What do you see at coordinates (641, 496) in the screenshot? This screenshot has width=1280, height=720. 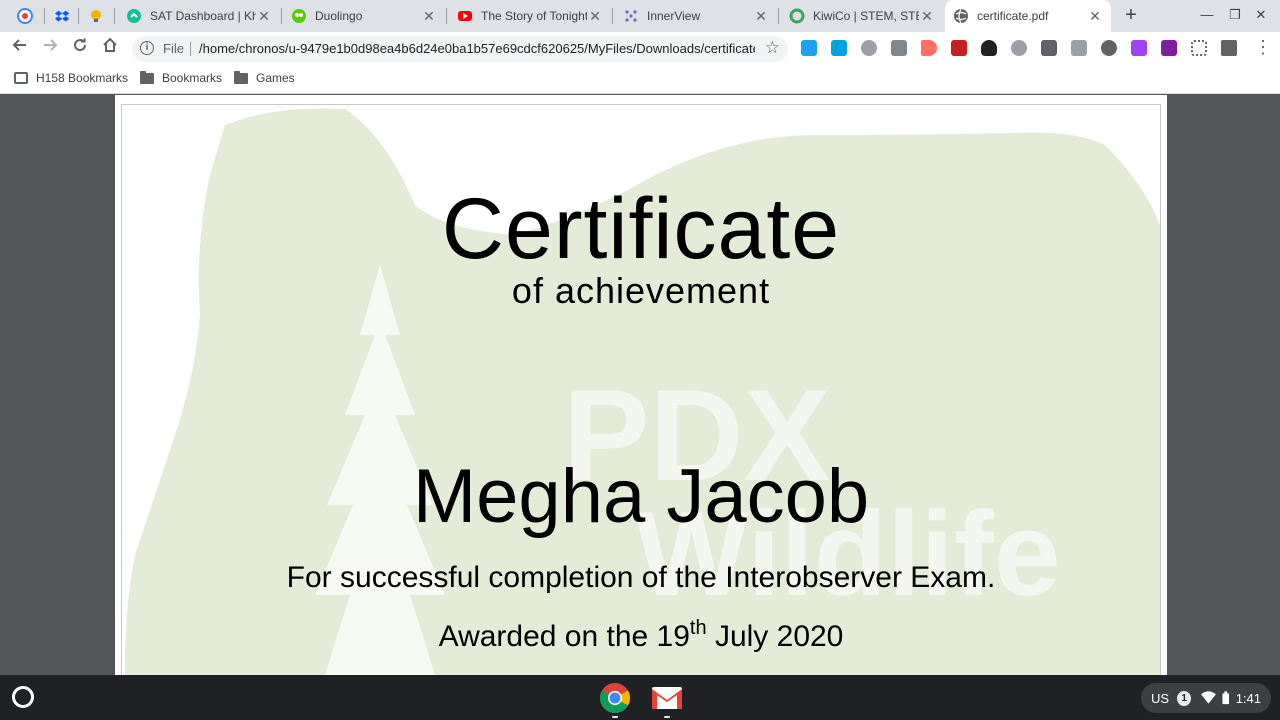 I see `recipient-name: Megha Jacob` at bounding box center [641, 496].